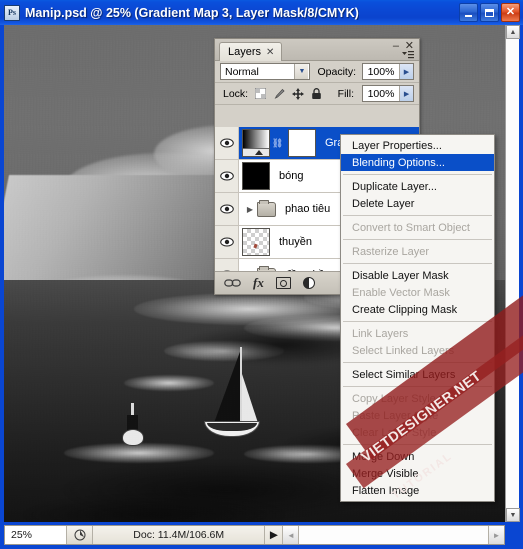 This screenshot has height=549, width=523. I want to click on menu-item-convert-to-smart-object: Convert to Smart Object, so click(411, 227).